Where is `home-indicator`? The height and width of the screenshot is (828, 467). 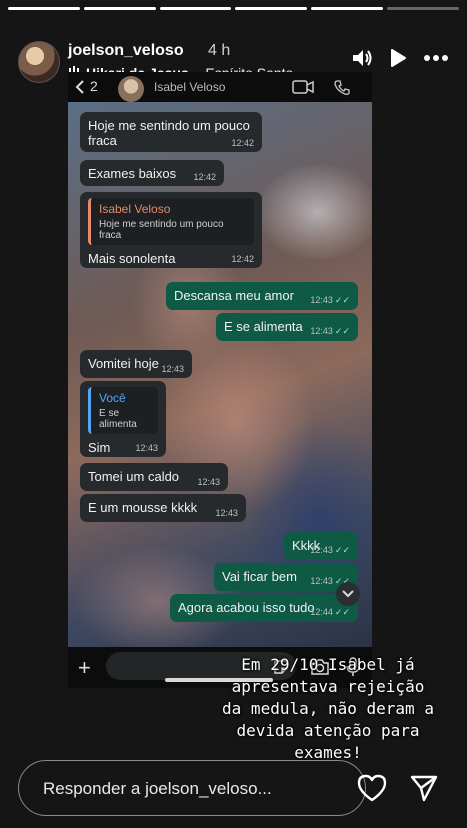
home-indicator is located at coordinates (219, 680).